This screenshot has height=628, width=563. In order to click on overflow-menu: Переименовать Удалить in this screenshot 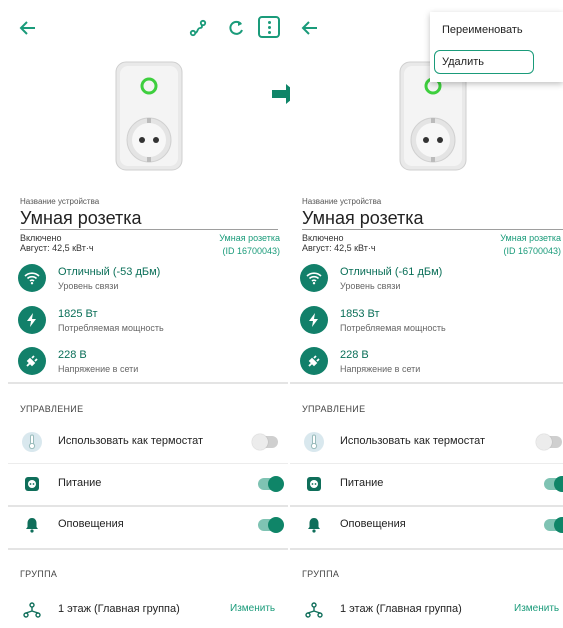, I will do `click(496, 47)`.